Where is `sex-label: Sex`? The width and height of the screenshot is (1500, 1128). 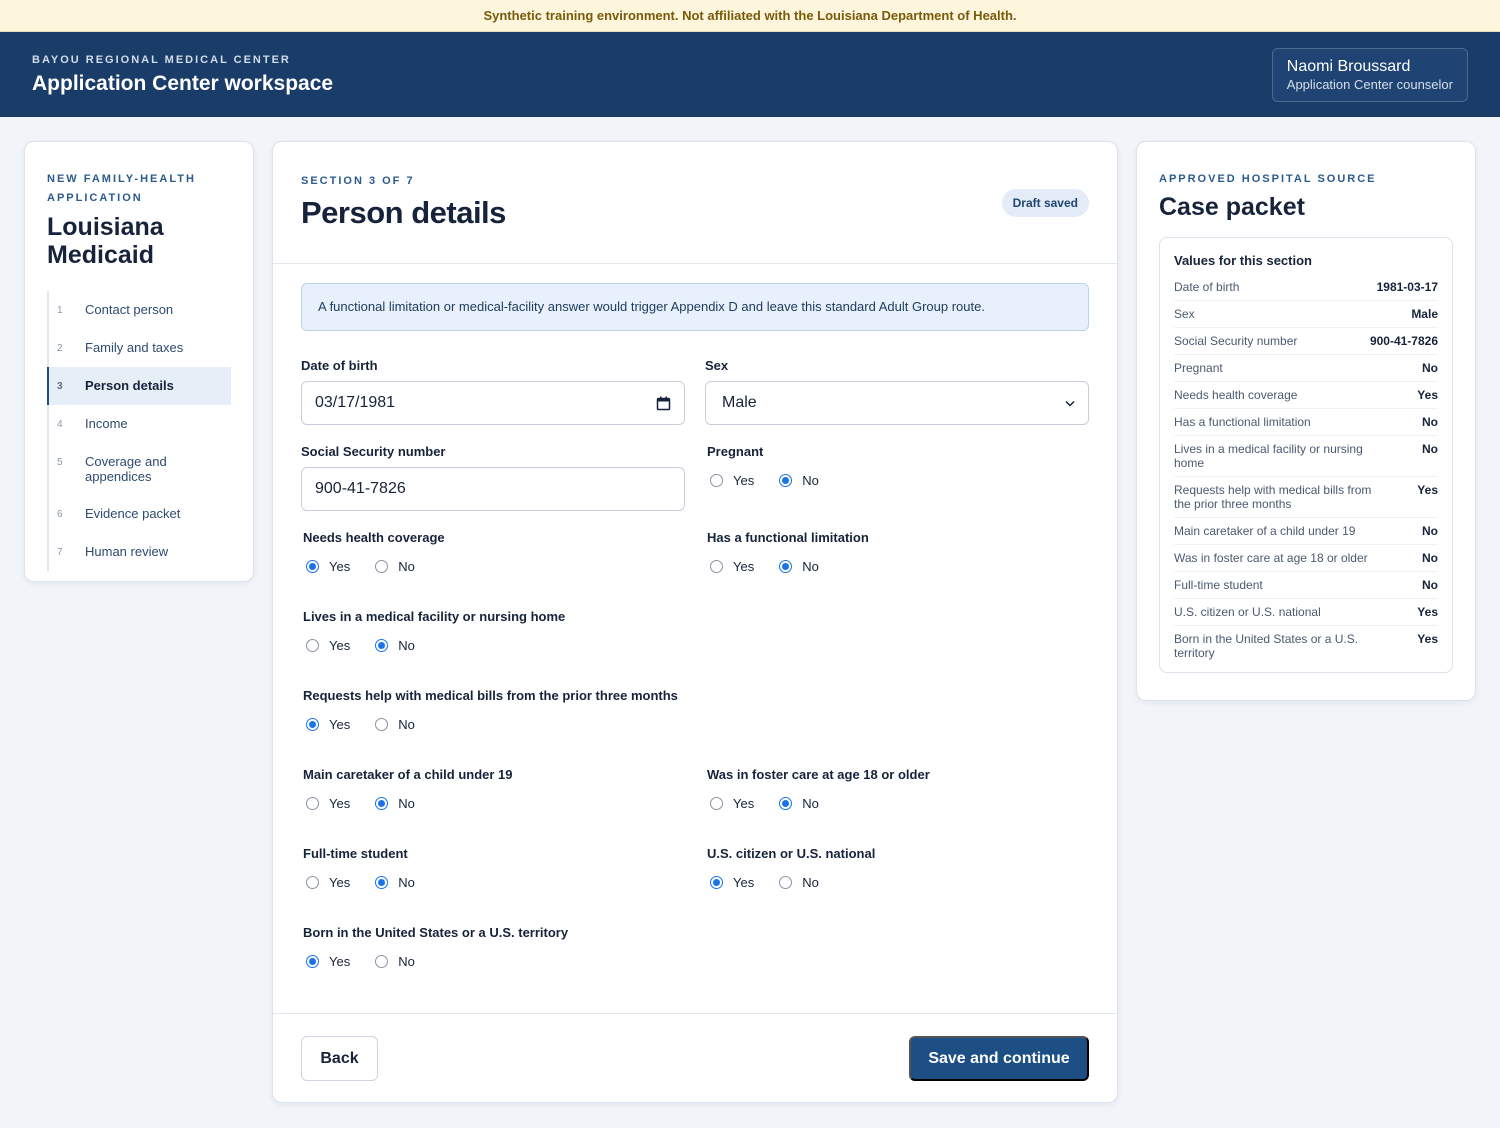 sex-label: Sex is located at coordinates (717, 365).